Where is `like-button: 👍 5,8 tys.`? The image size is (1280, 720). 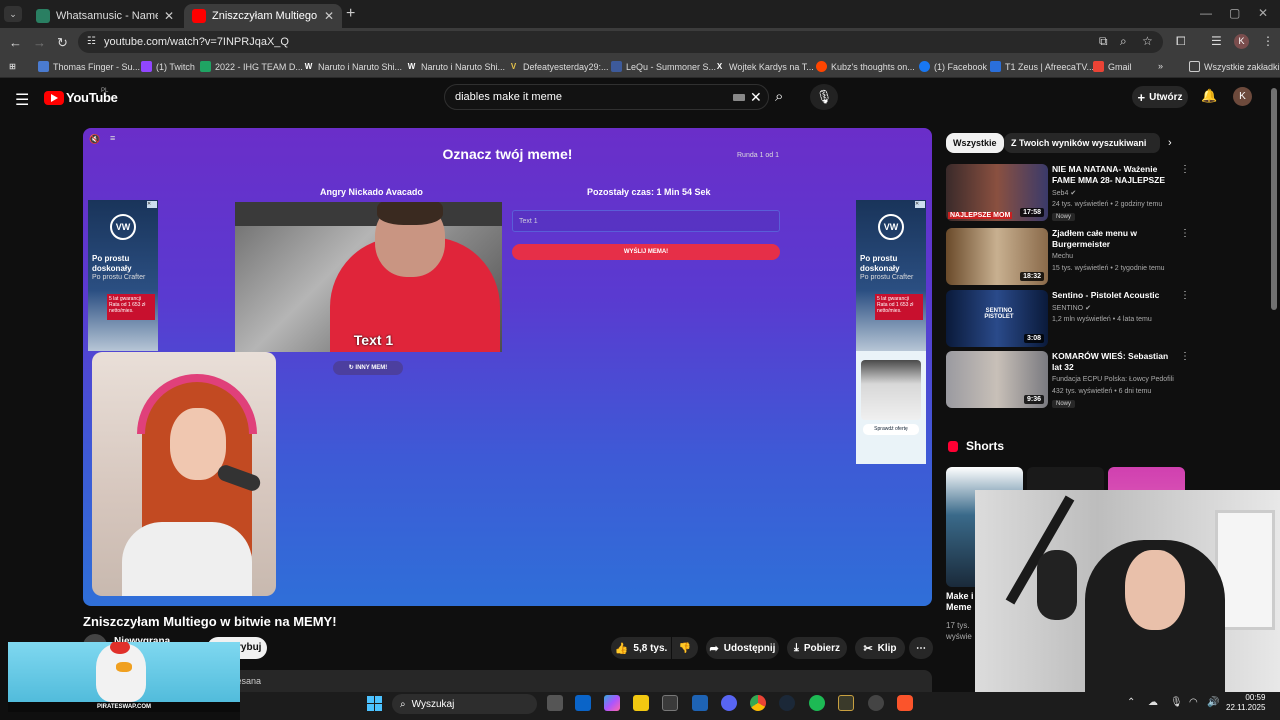 like-button: 👍 5,8 tys. is located at coordinates (641, 648).